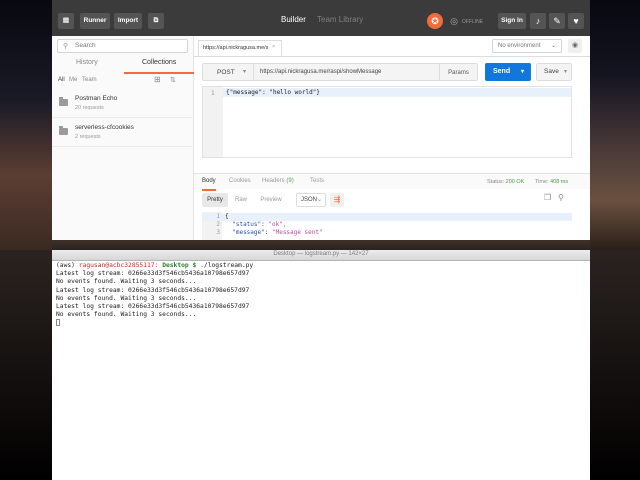 The width and height of the screenshot is (640, 480). Describe the element at coordinates (319, 200) in the screenshot. I see `chevron-down-icon: ⌄` at that location.